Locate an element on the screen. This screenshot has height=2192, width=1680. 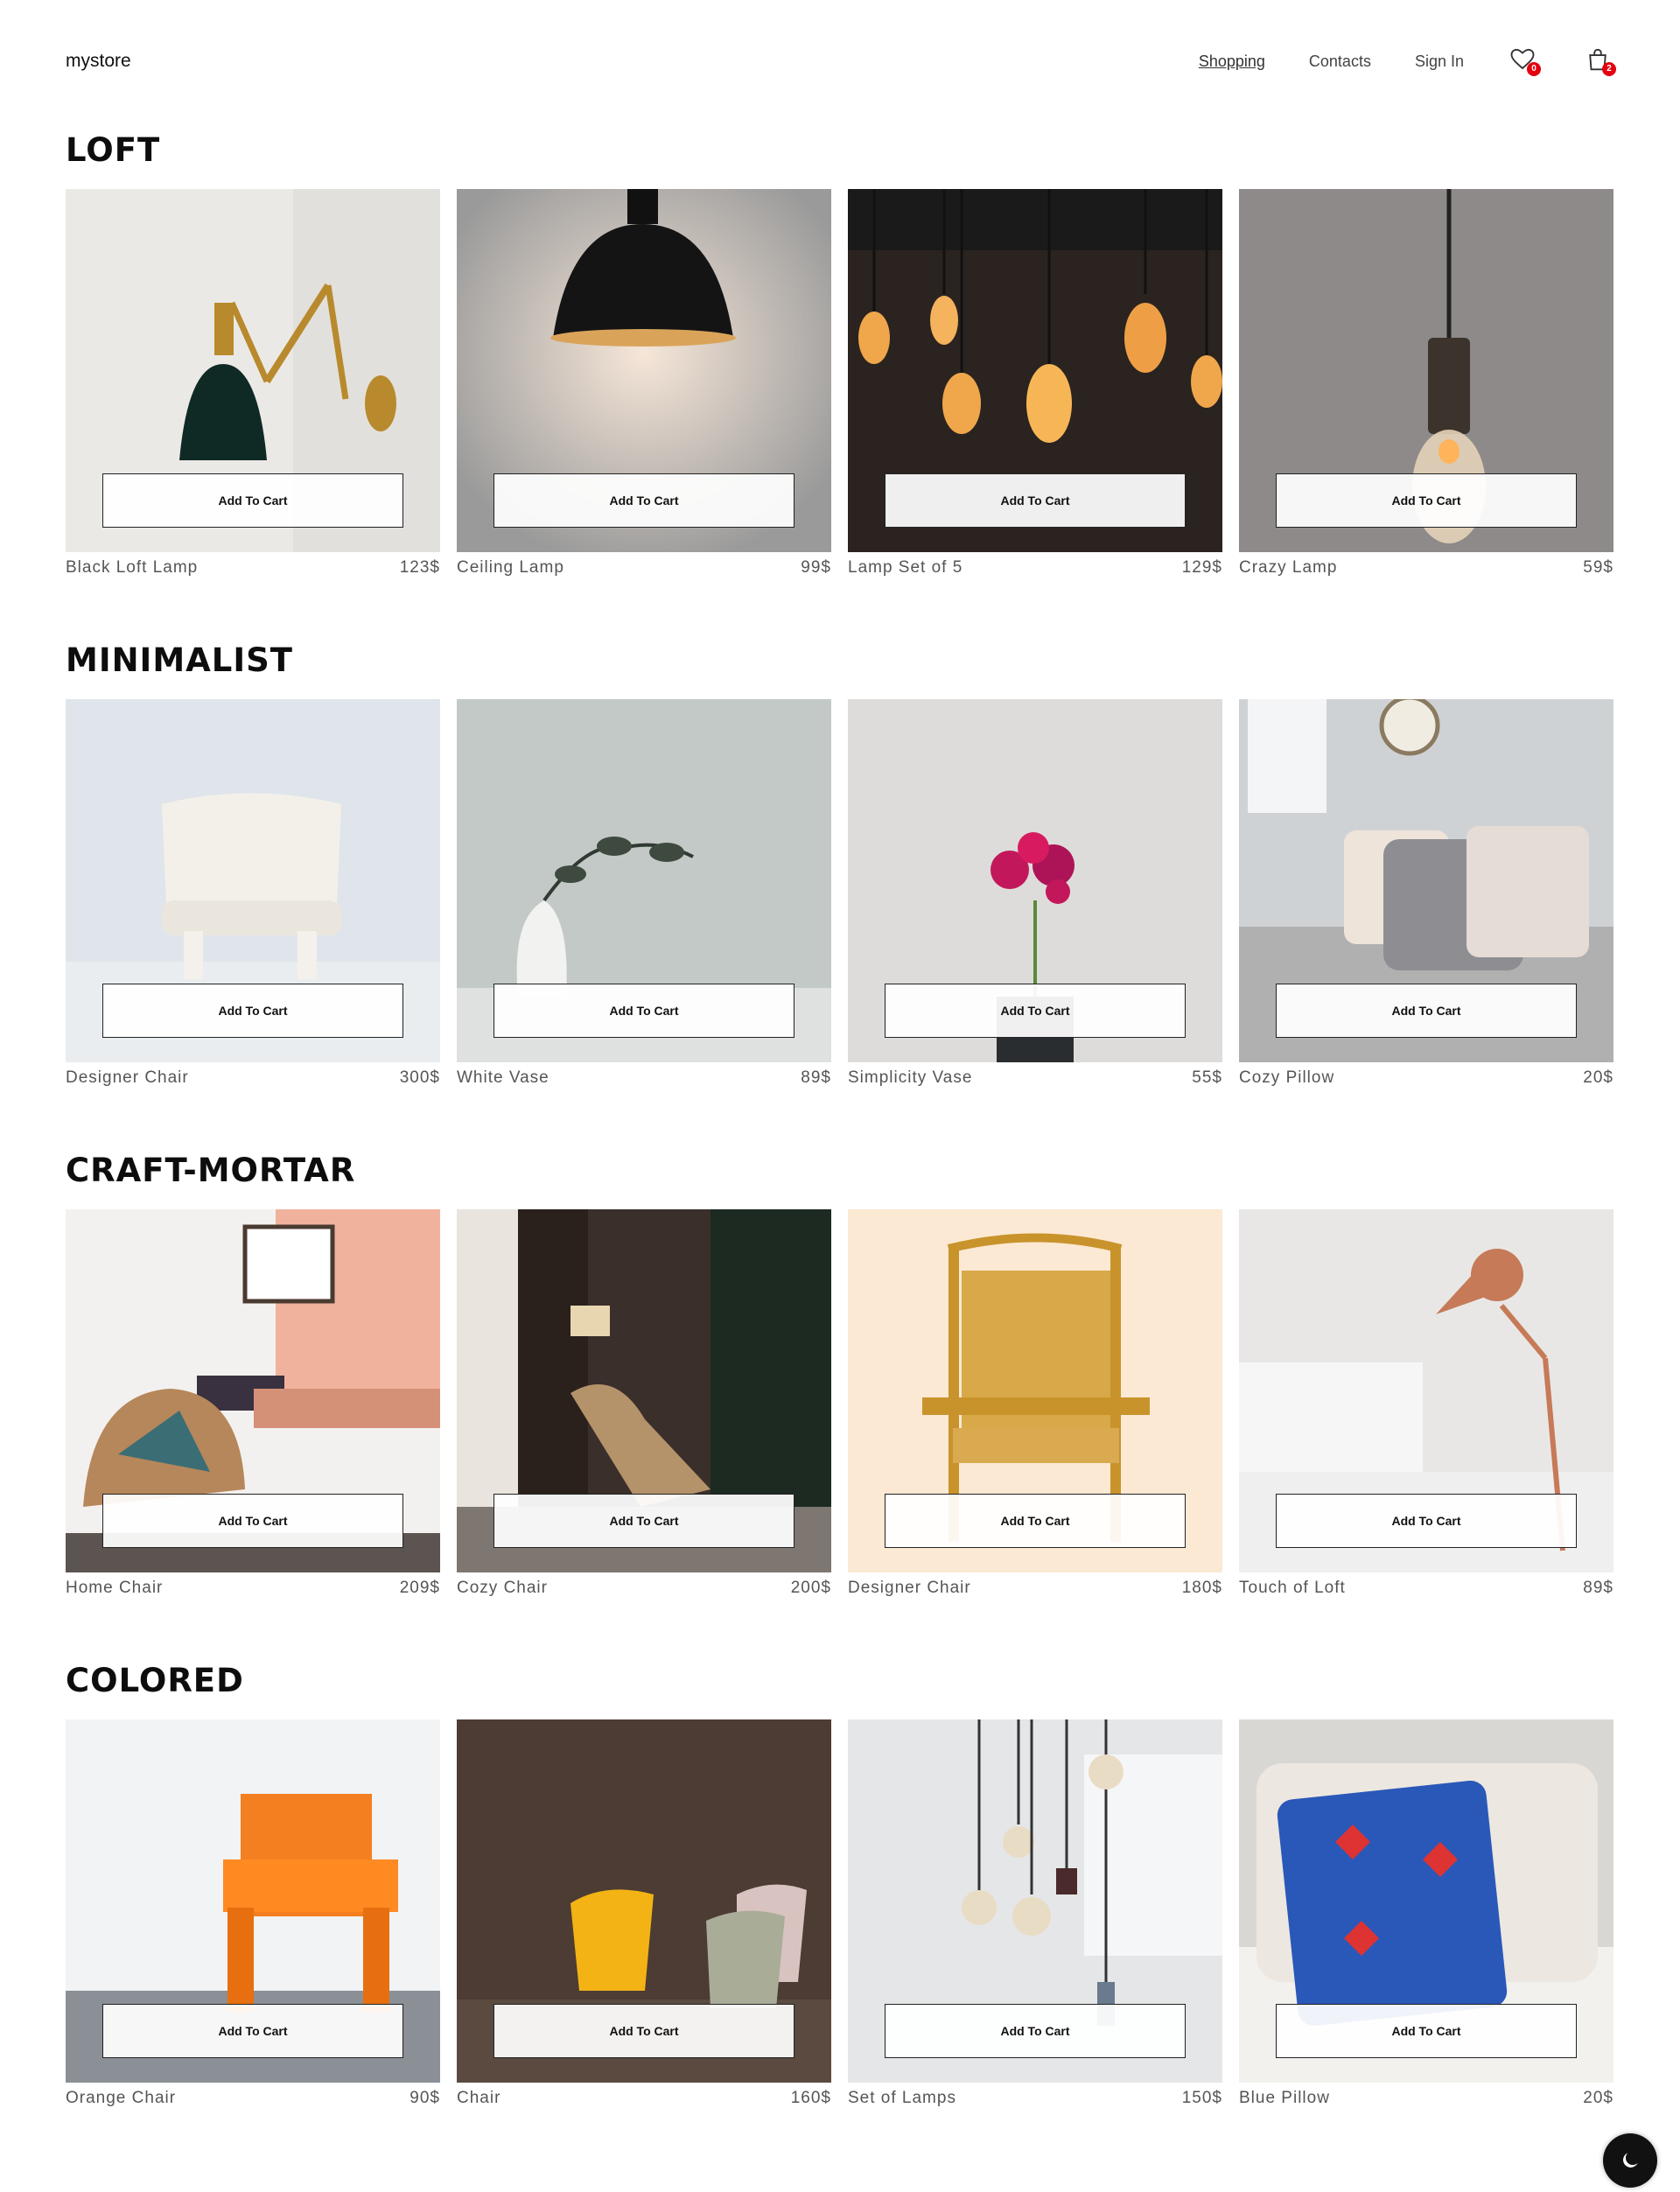
product-price: 99$ is located at coordinates (816, 567).